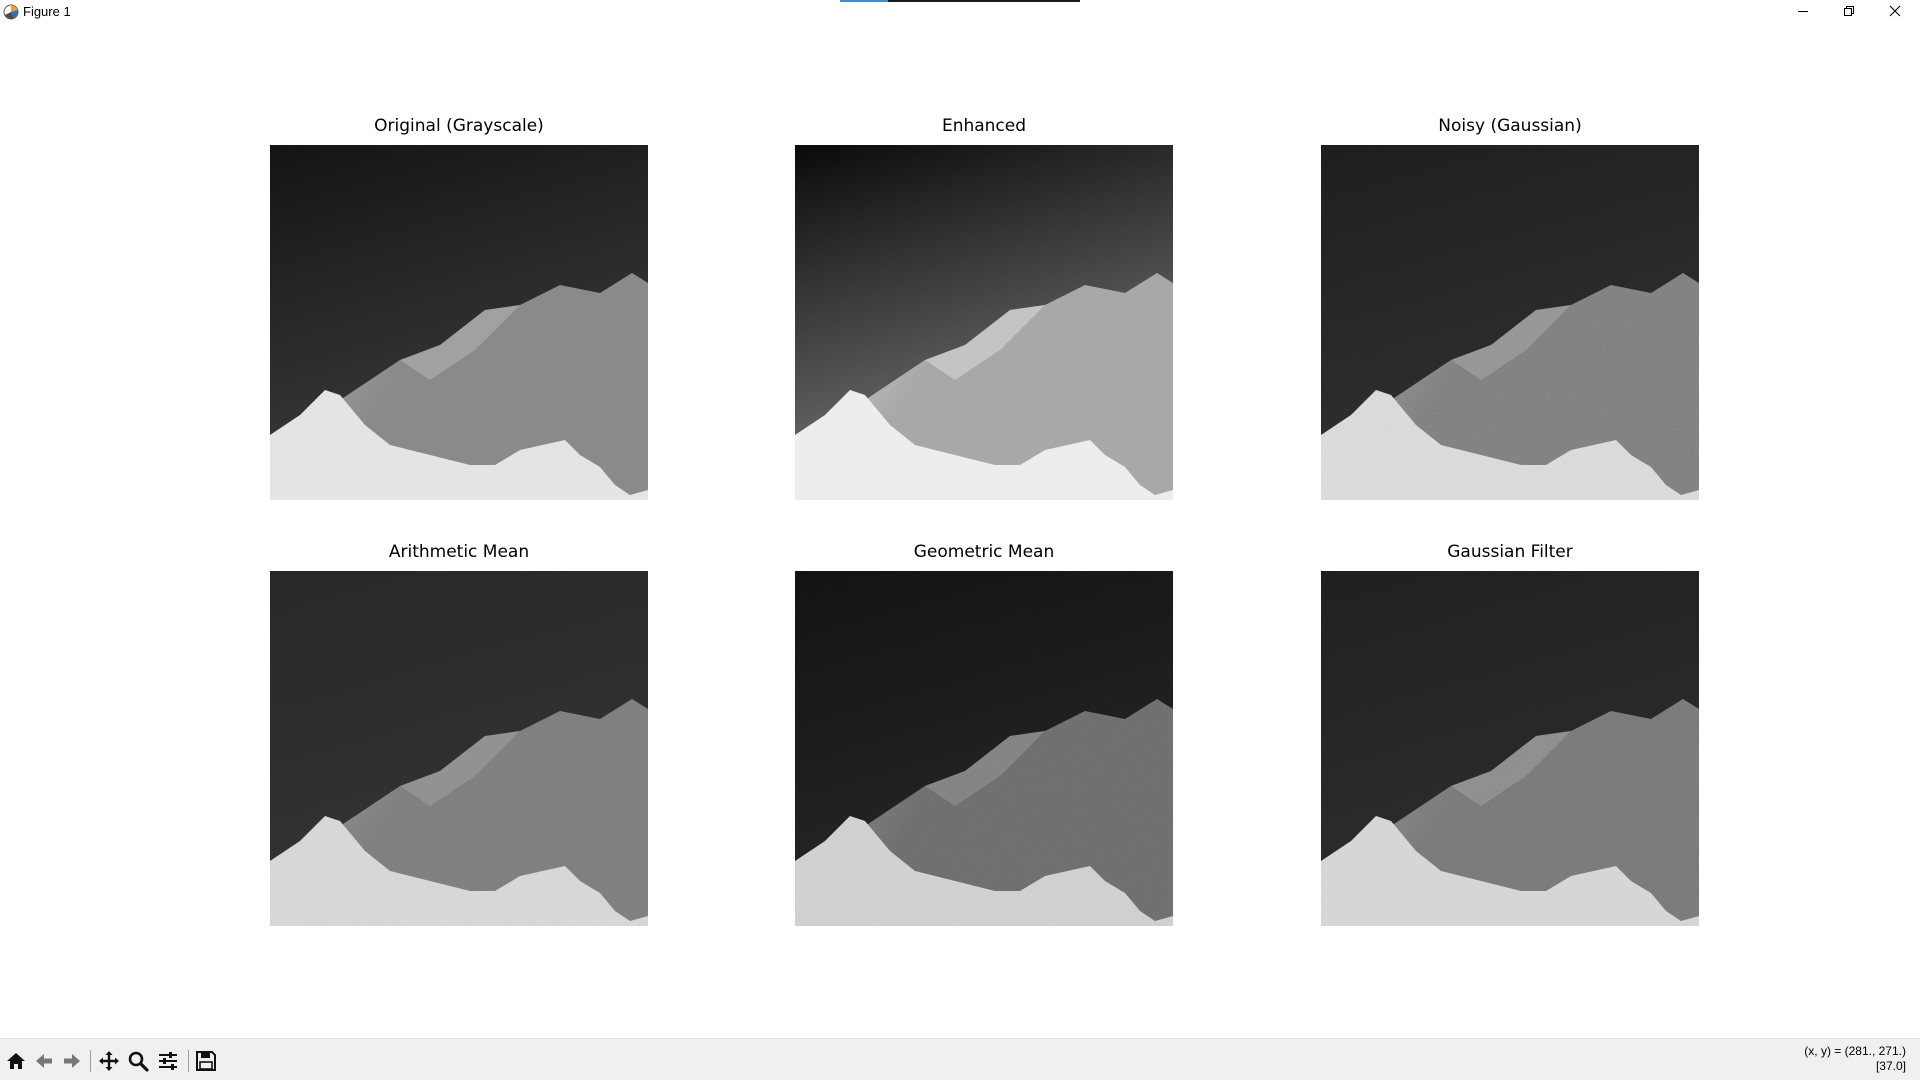  I want to click on coords-value: [37.0], so click(1890, 1066).